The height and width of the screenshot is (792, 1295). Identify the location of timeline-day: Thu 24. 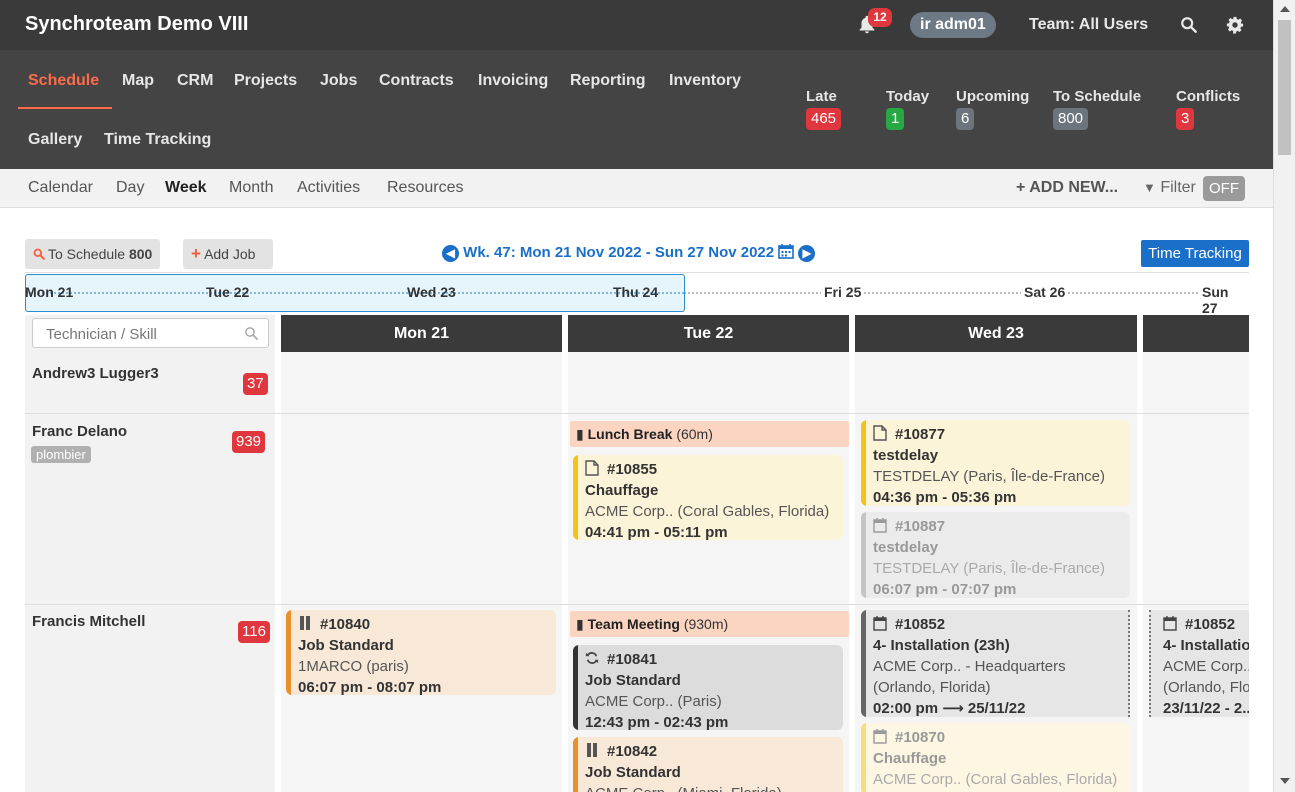
(636, 292).